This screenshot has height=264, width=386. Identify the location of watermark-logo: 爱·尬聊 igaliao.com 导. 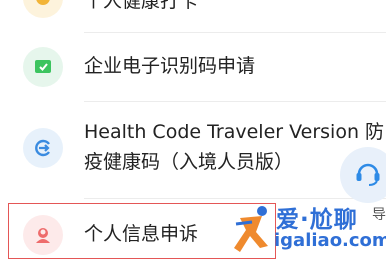
(309, 232).